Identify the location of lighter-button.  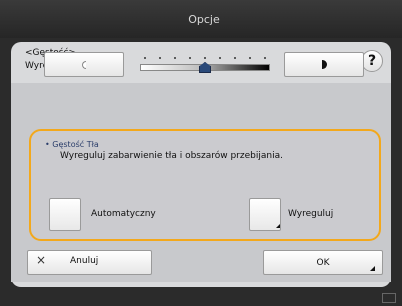
(84, 64).